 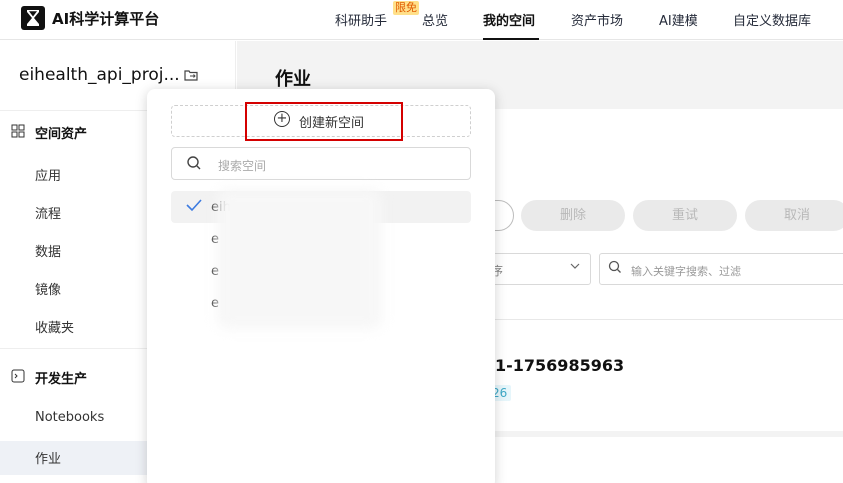 What do you see at coordinates (105, 18) in the screenshot?
I see `brand-name: AI科学计算平台` at bounding box center [105, 18].